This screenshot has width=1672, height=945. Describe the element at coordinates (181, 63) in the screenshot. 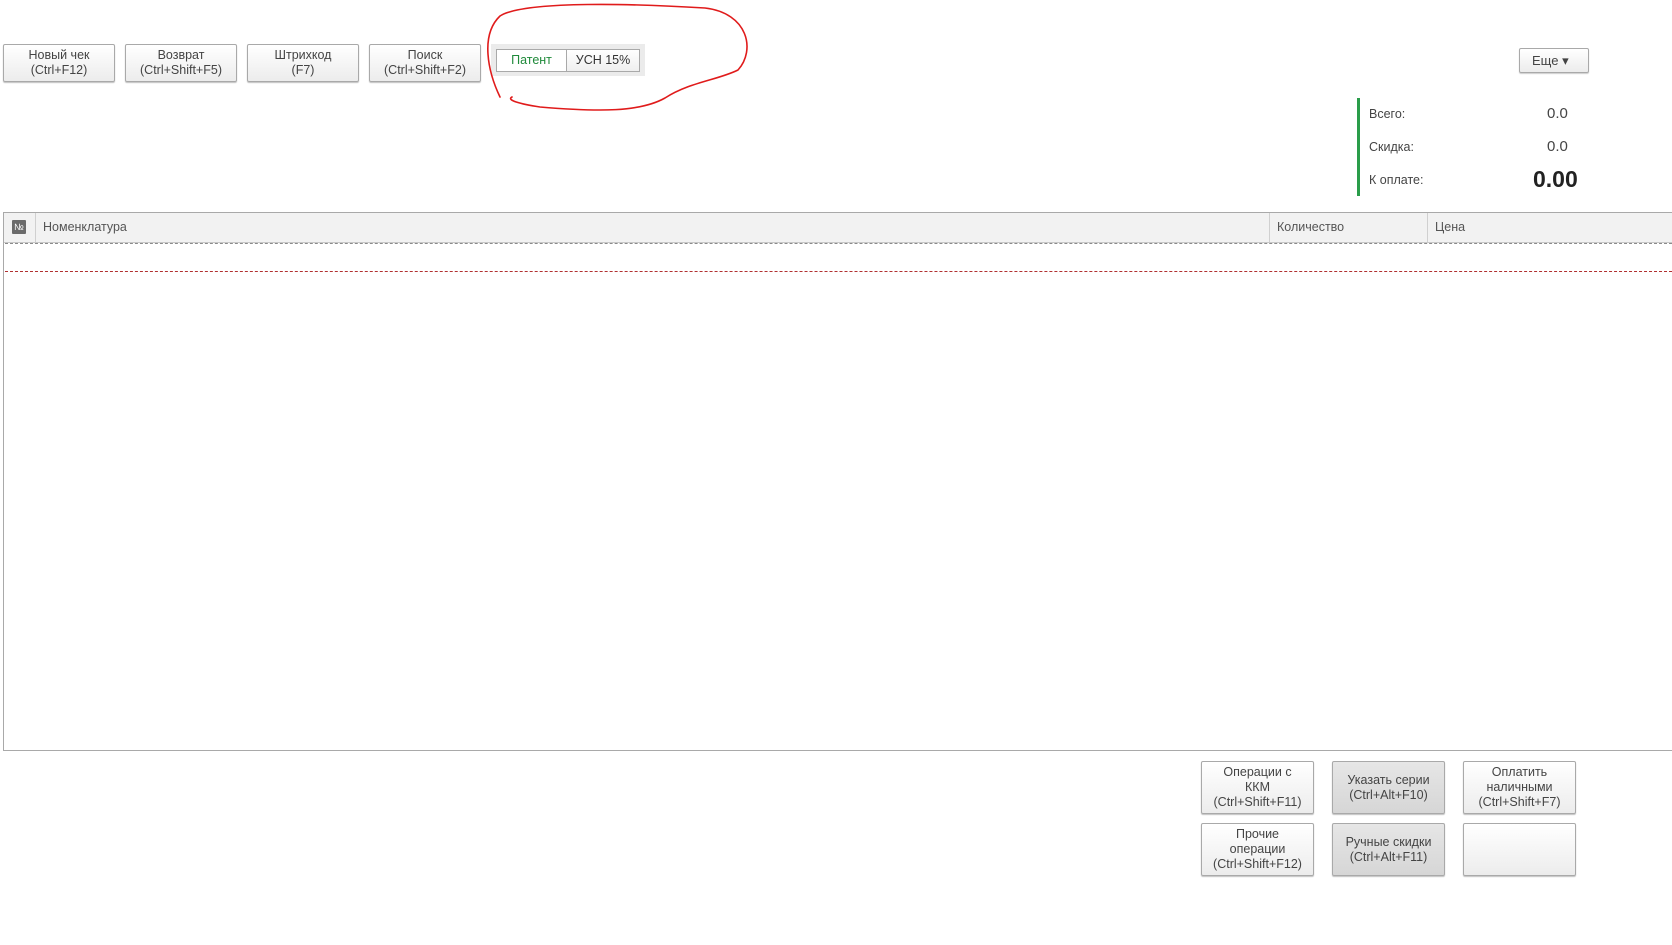

I see `return-button: Возврат (Ctrl+Shift+F5)` at that location.